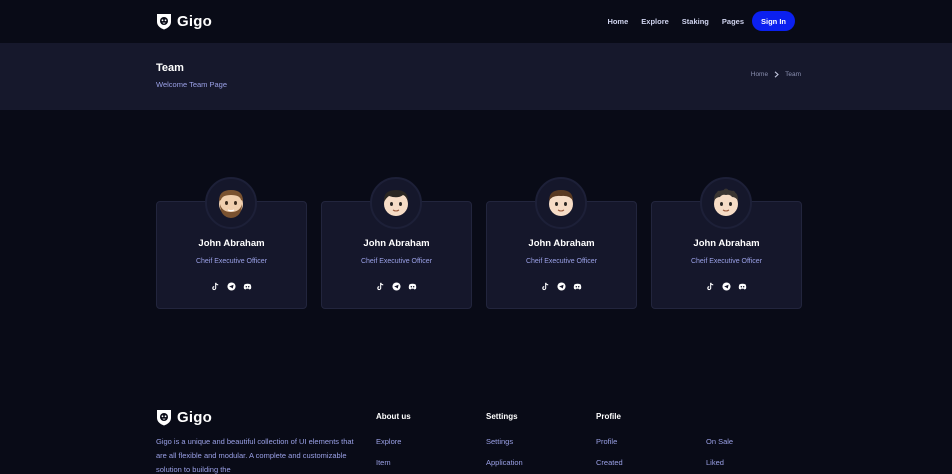 The image size is (952, 474). I want to click on bearded-man-emoji, so click(231, 204).